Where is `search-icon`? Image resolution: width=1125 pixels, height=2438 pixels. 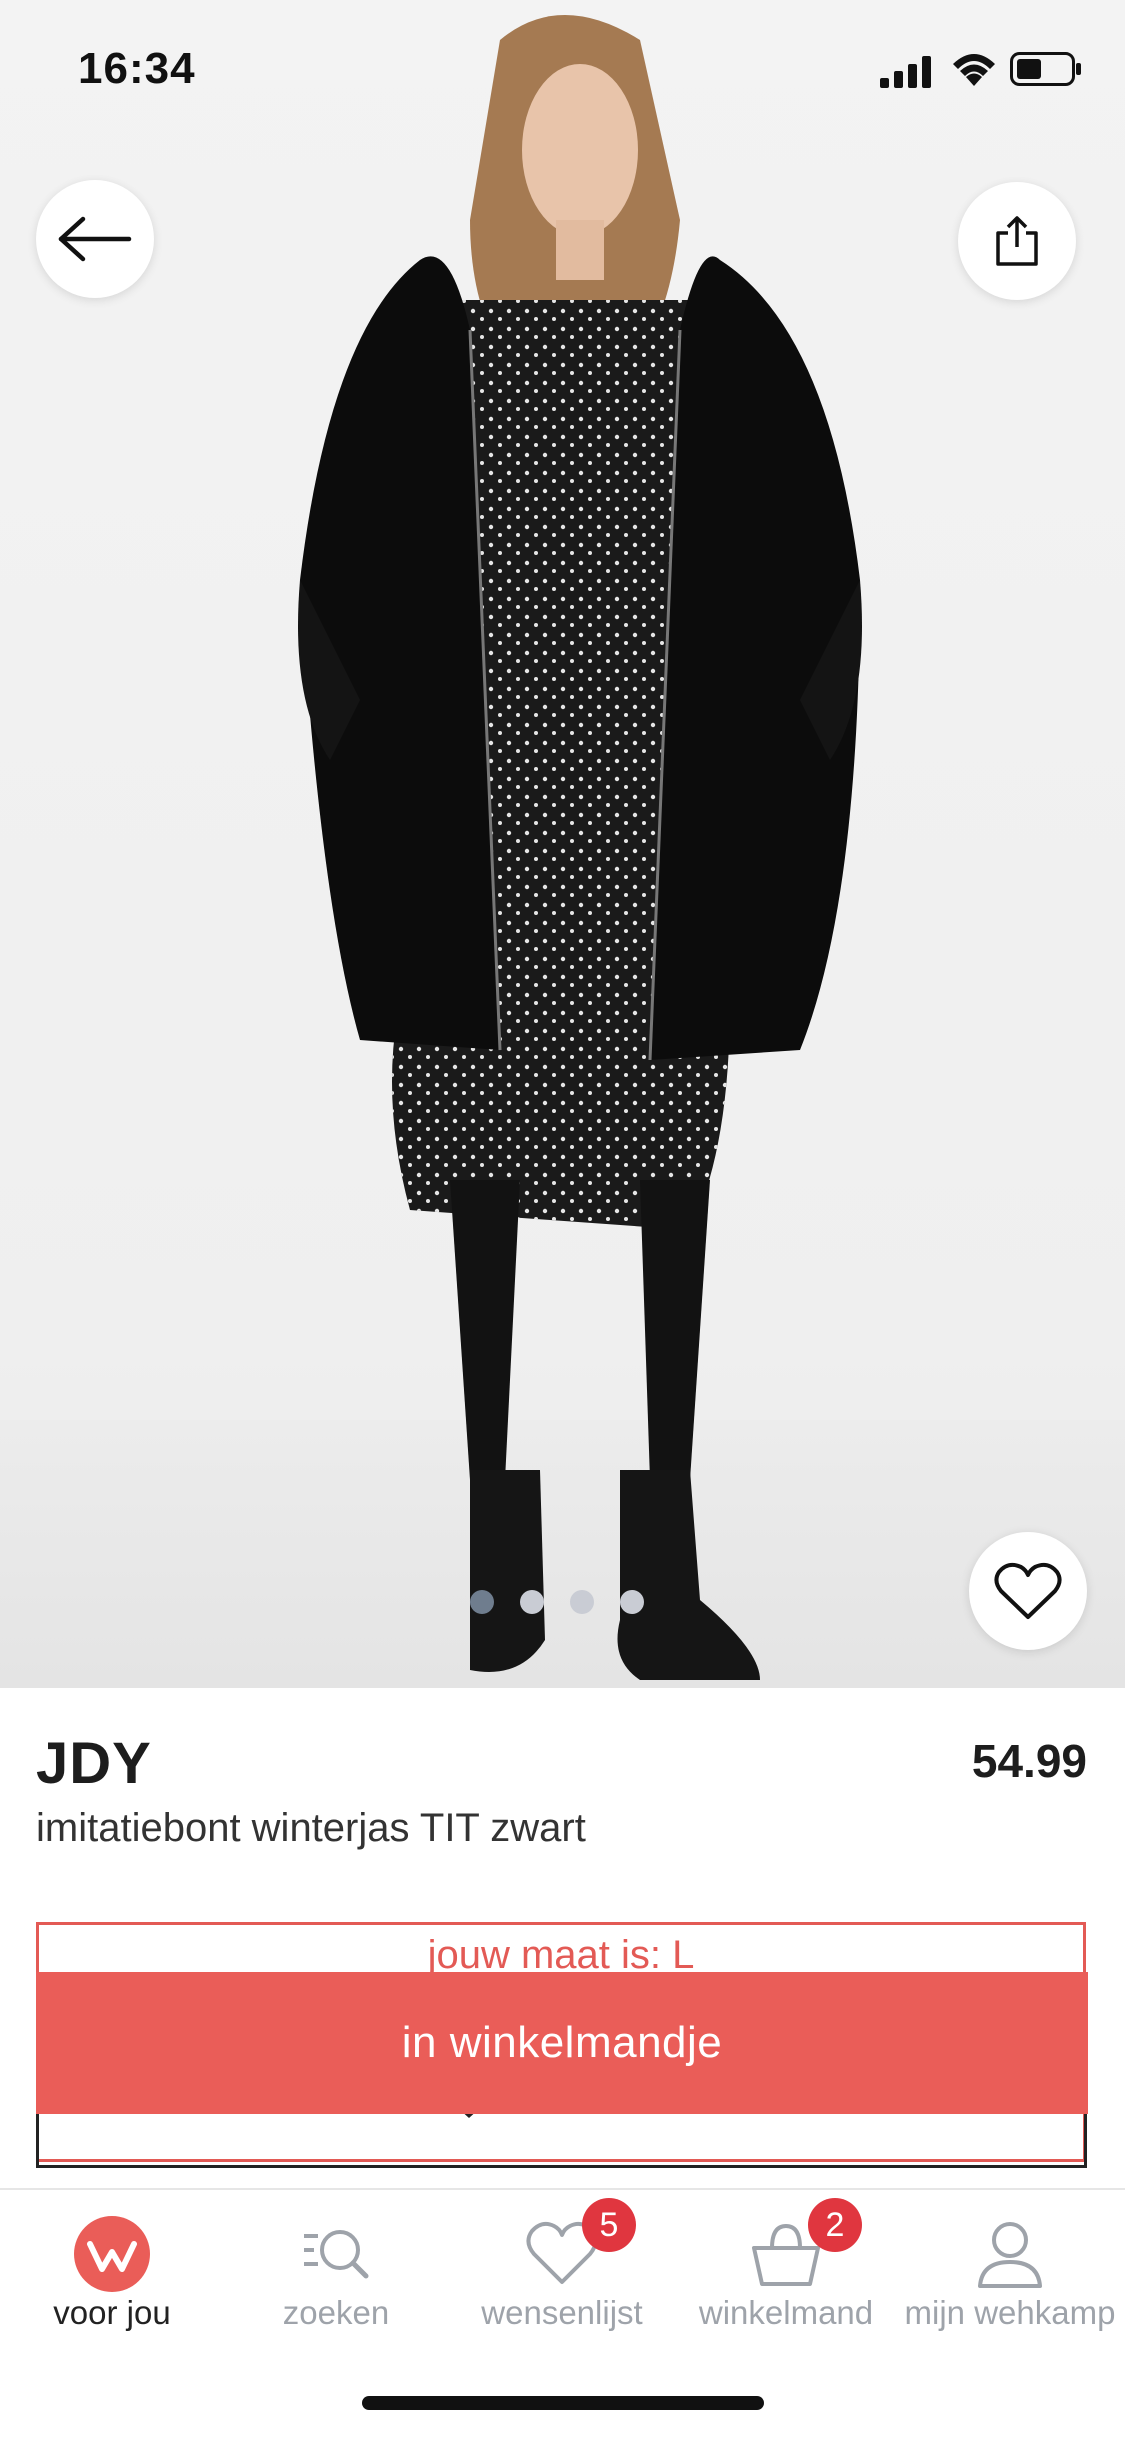
search-icon is located at coordinates (336, 2254).